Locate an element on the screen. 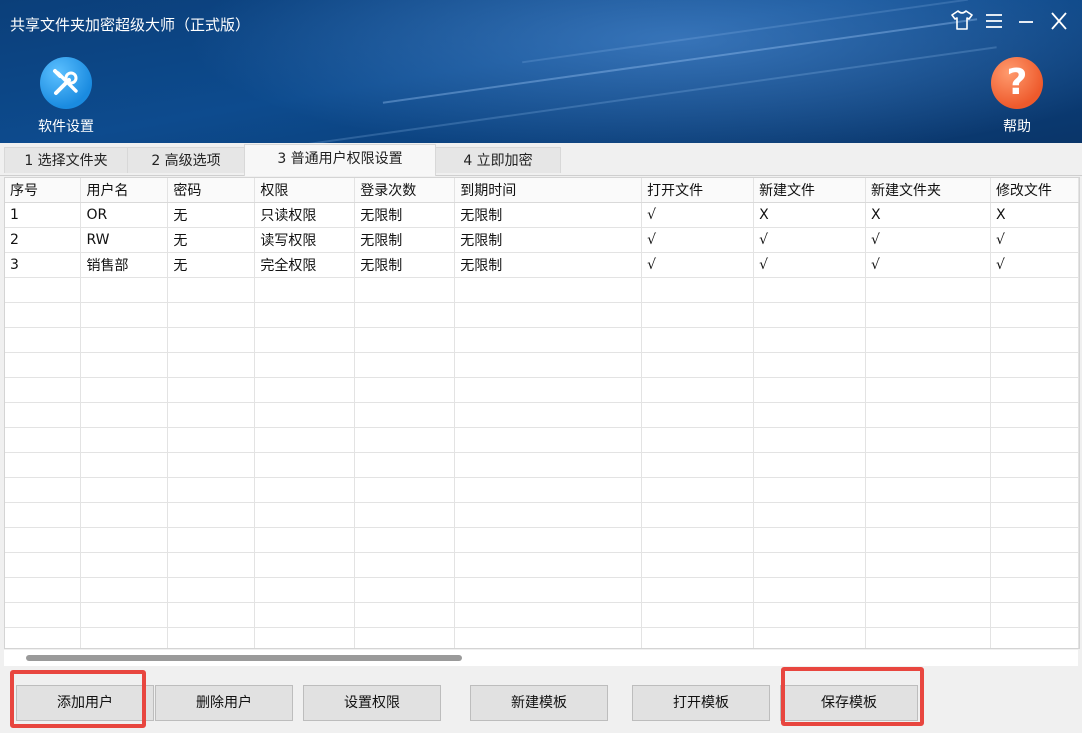 The image size is (1082, 733). close-icon is located at coordinates (1059, 23).